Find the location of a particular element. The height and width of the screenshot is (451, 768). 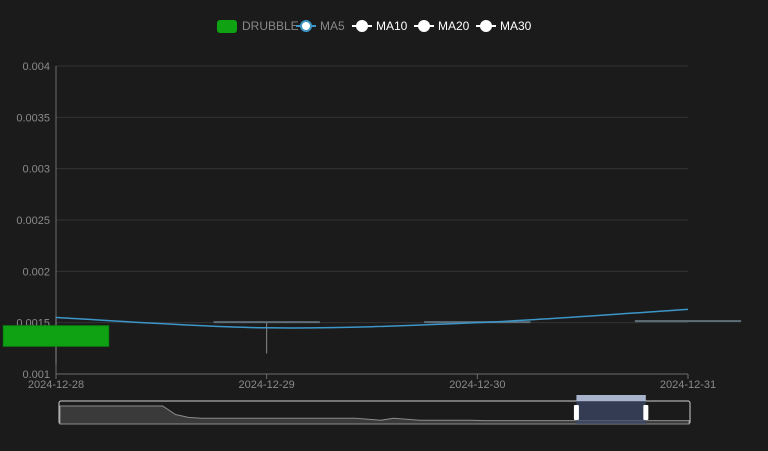

legend-marker-ma5 is located at coordinates (306, 26).